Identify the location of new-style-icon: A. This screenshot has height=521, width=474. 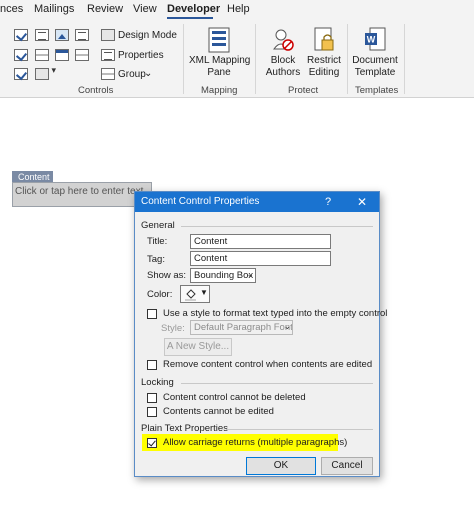
(169, 346).